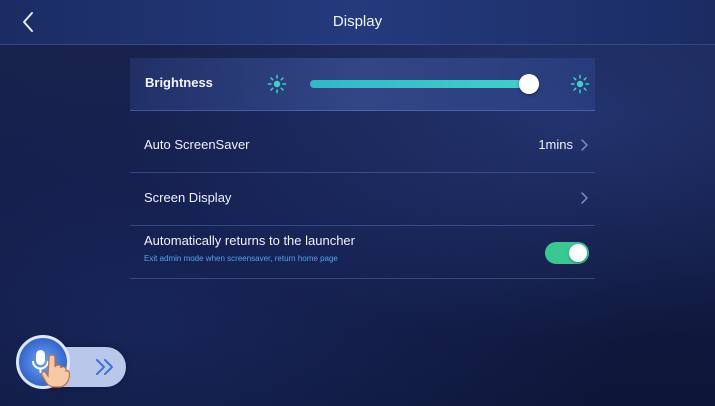  What do you see at coordinates (578, 253) in the screenshot?
I see `toggle-knob` at bounding box center [578, 253].